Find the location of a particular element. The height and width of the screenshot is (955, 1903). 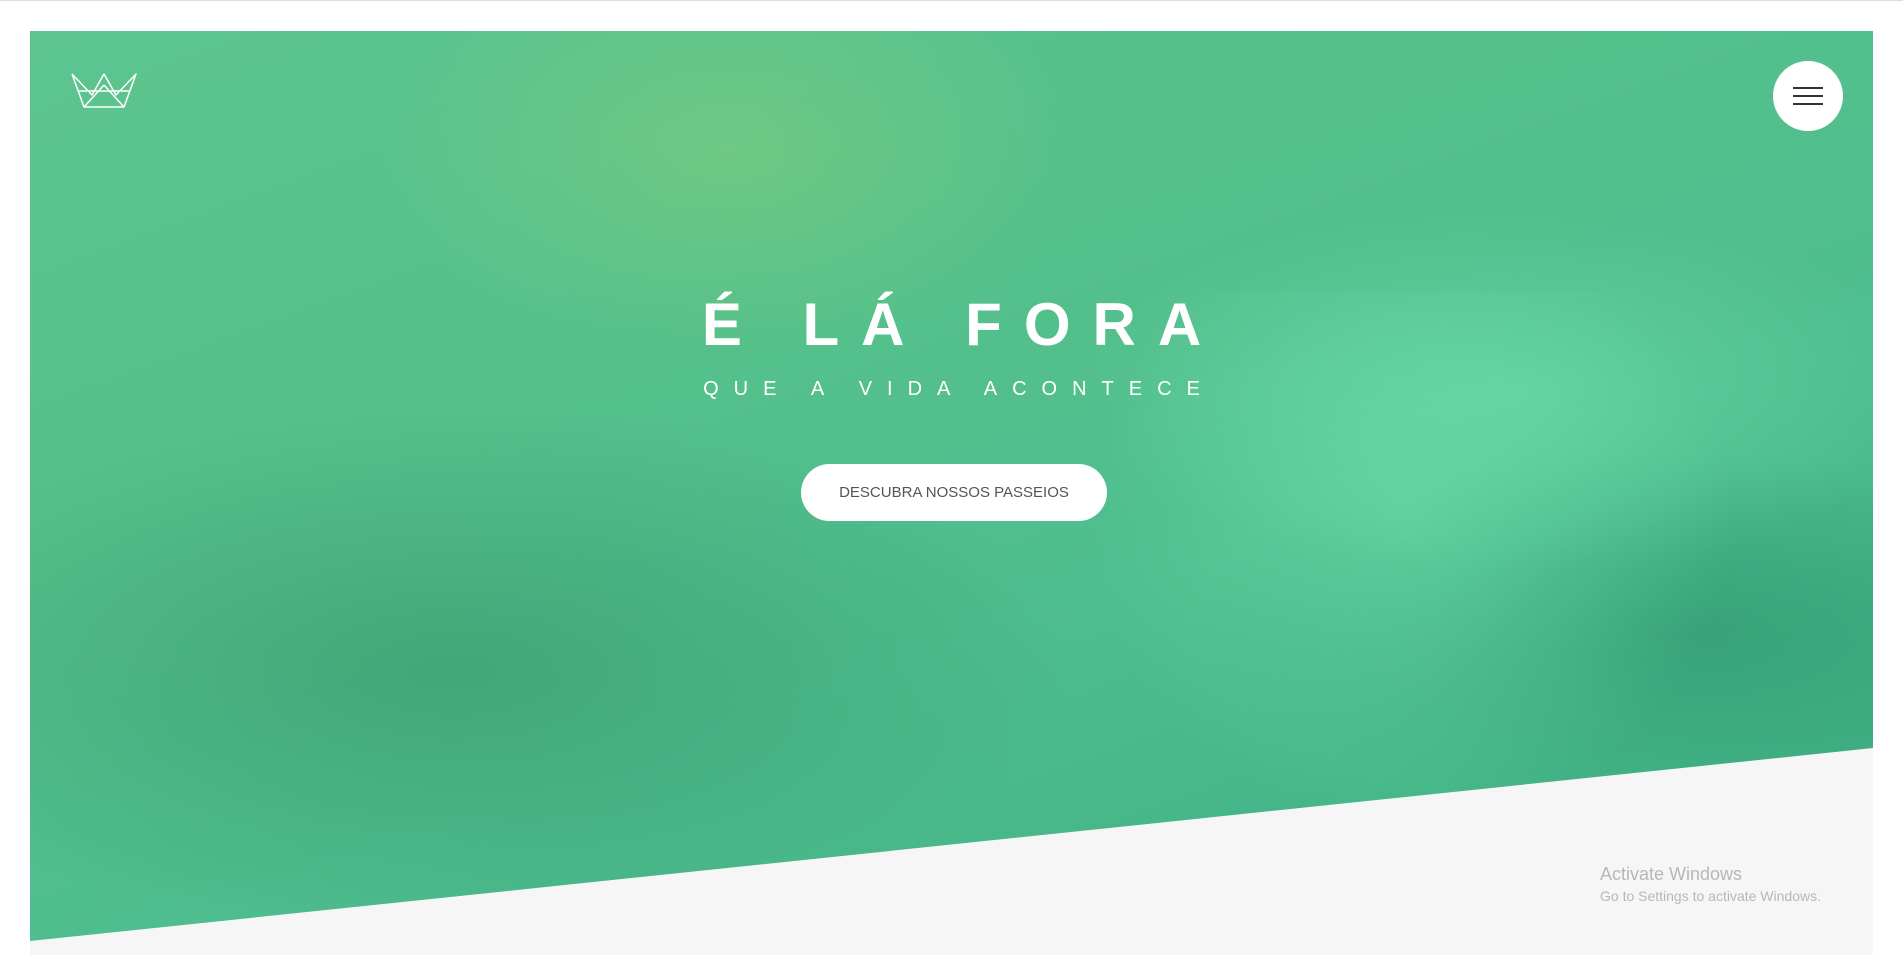

hero-title: É LÁ FORA is located at coordinates (962, 324).